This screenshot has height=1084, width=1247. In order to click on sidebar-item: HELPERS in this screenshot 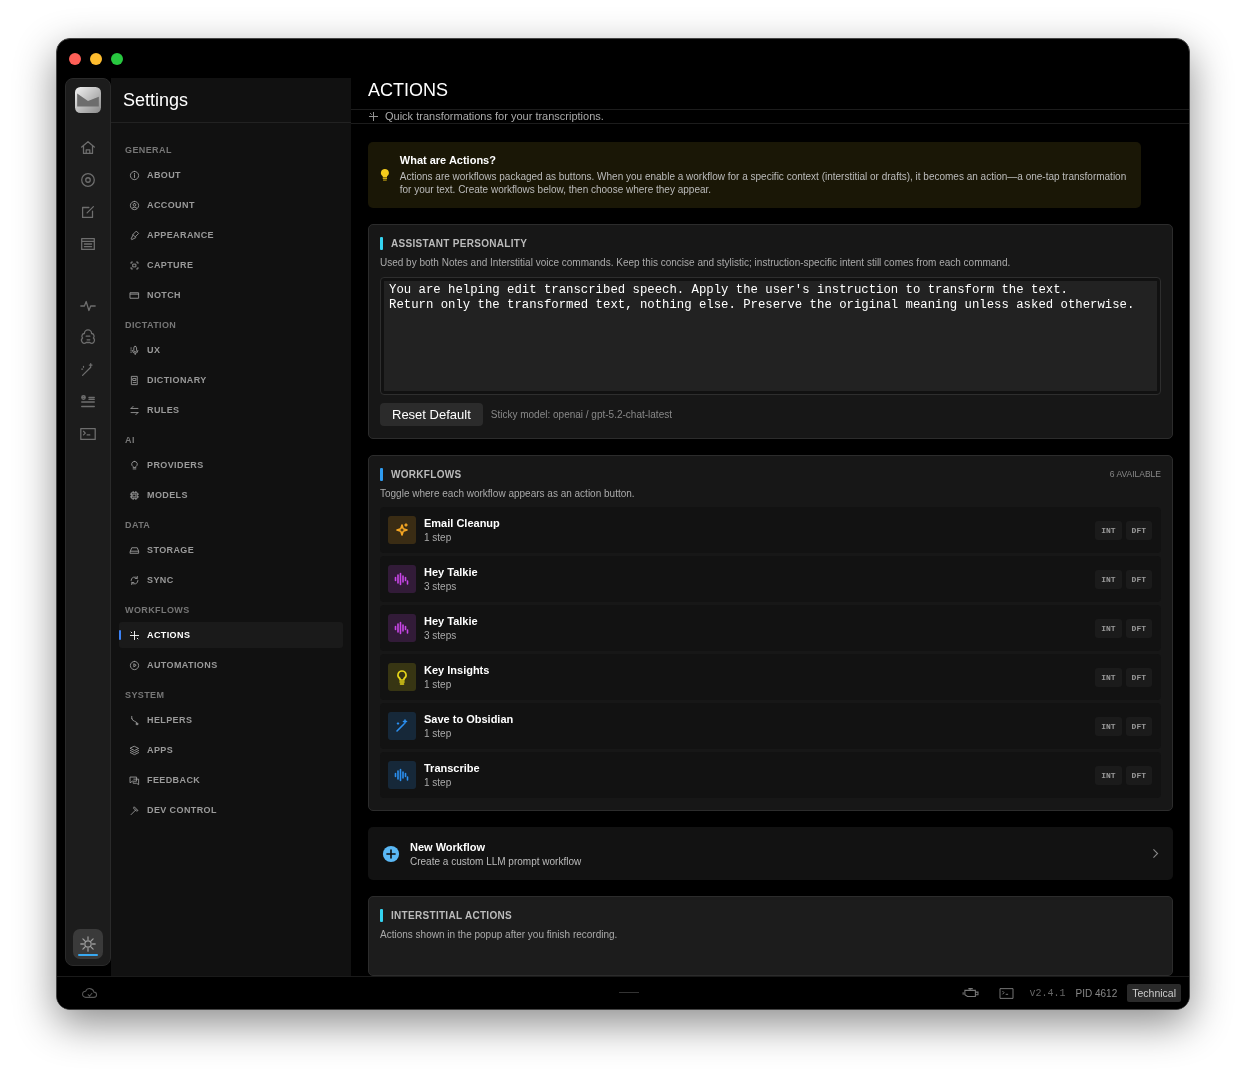, I will do `click(231, 720)`.